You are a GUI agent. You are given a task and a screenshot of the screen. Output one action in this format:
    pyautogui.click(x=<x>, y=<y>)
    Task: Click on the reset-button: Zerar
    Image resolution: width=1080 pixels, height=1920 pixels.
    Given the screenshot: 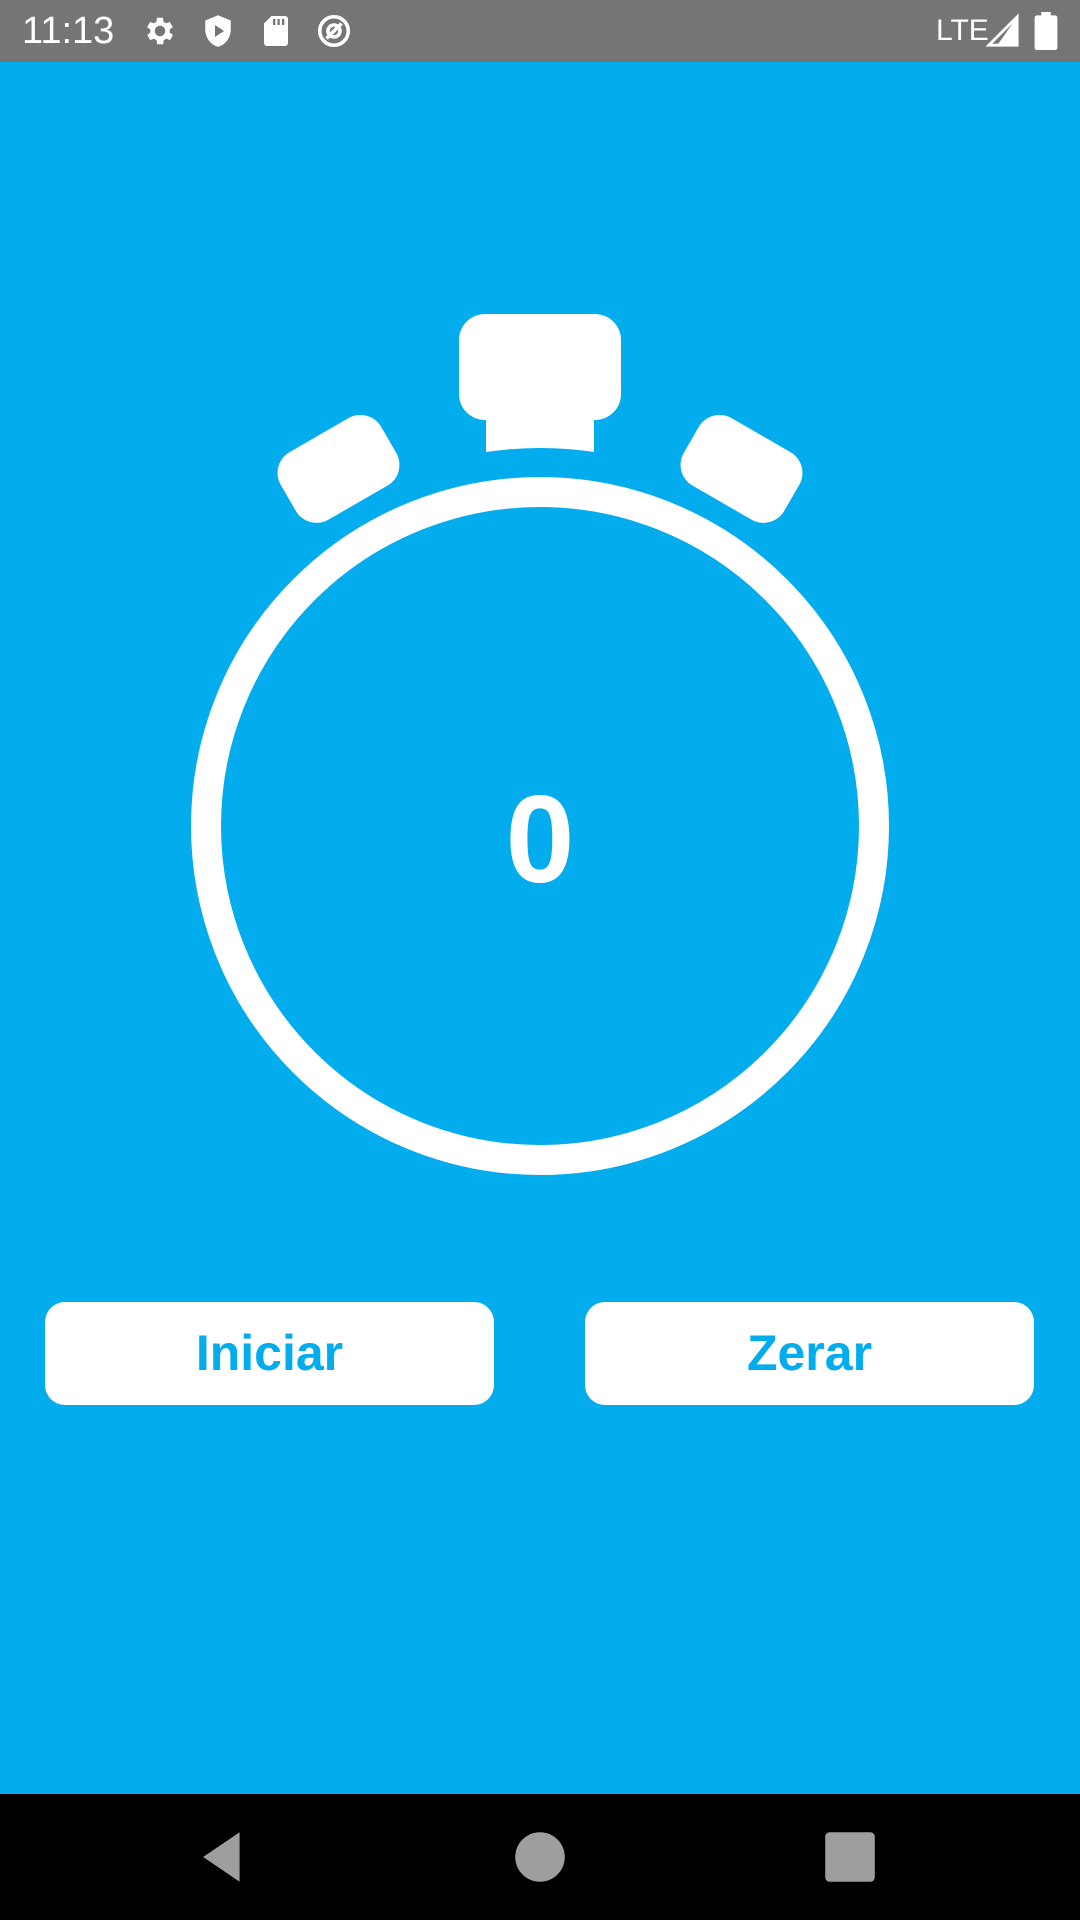 What is the action you would take?
    pyautogui.click(x=809, y=1353)
    